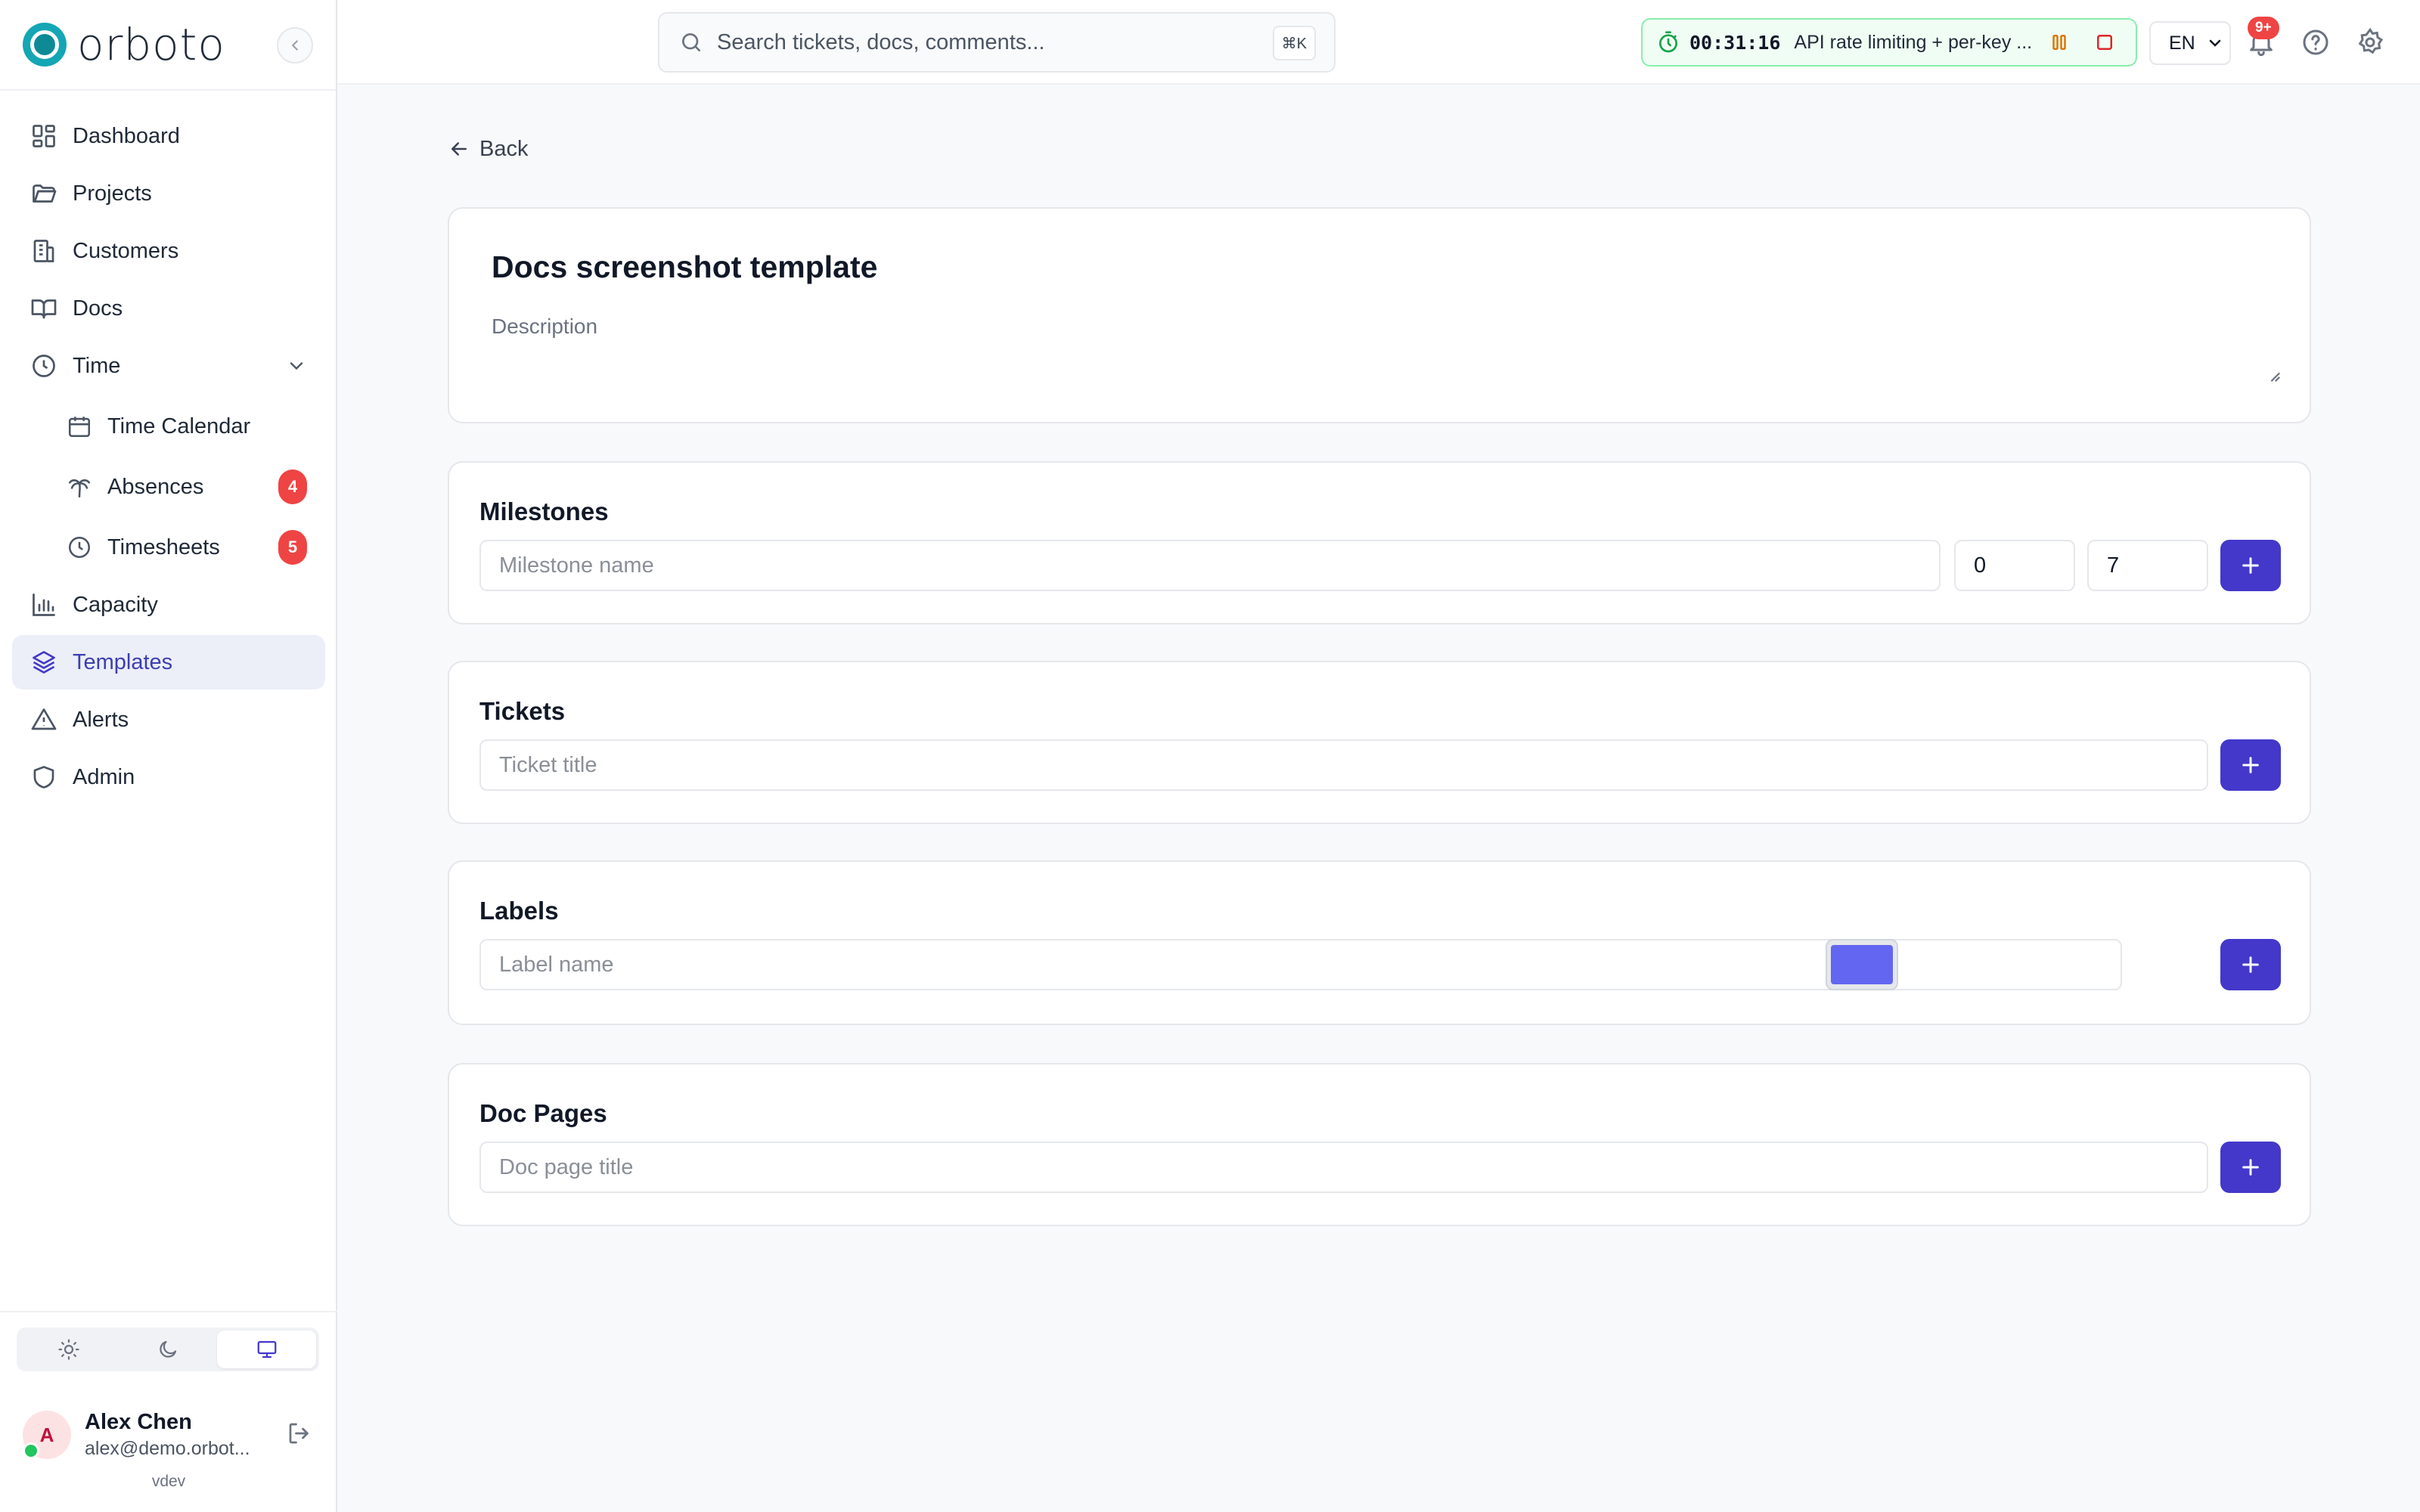 The height and width of the screenshot is (1512, 2420). What do you see at coordinates (123, 661) in the screenshot?
I see `sidebar-item-label: Templates` at bounding box center [123, 661].